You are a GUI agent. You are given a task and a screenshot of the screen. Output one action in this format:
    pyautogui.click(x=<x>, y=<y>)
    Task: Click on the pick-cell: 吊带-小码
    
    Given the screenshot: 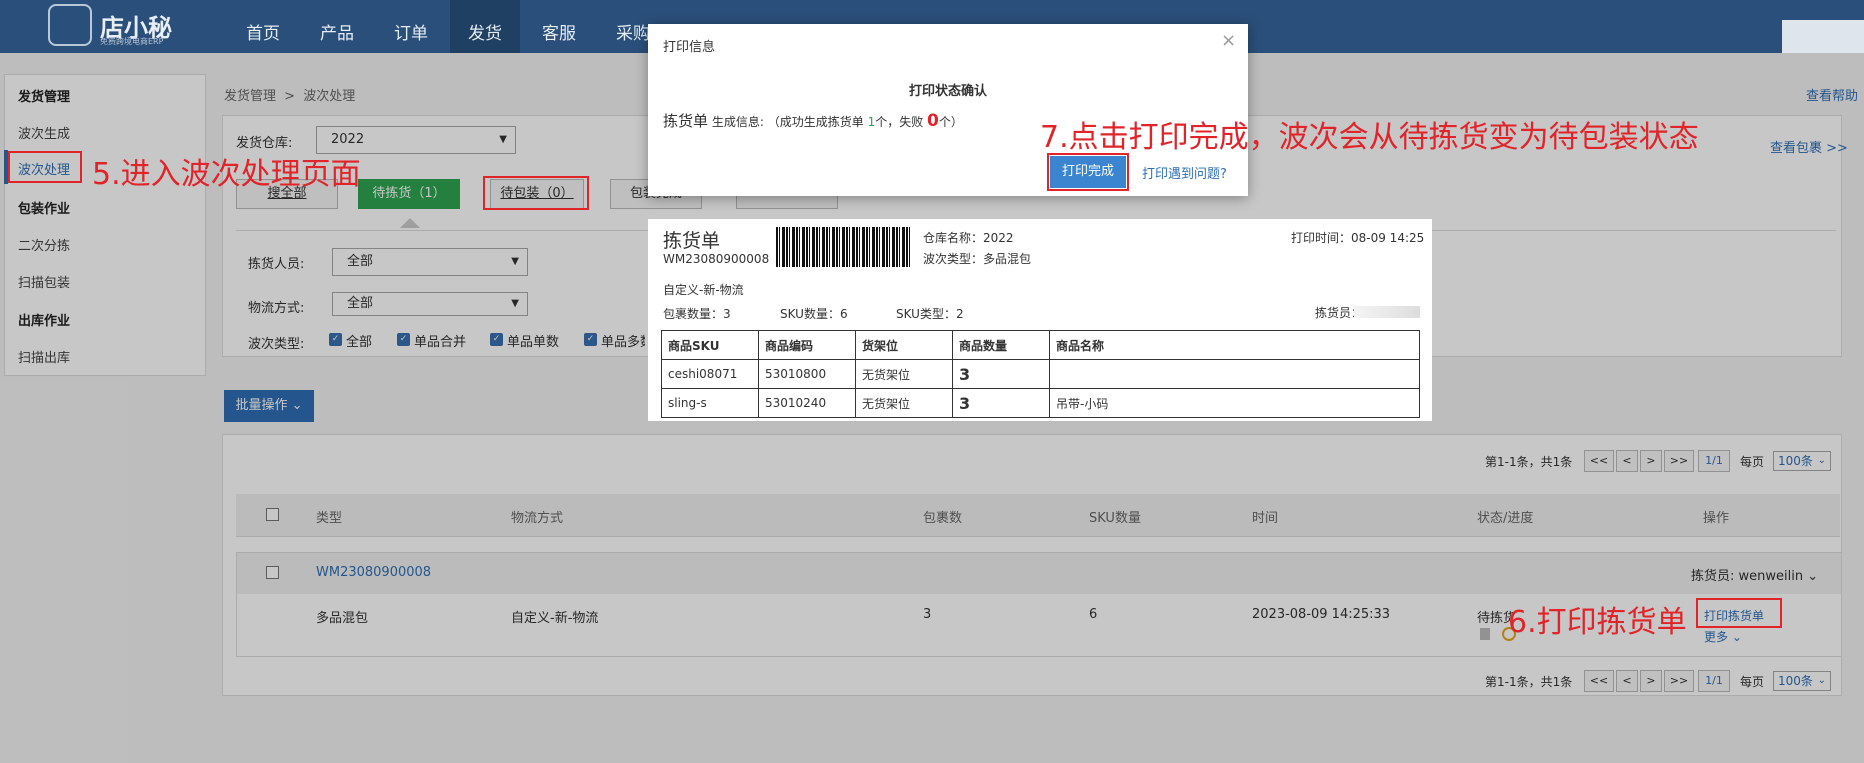 What is the action you would take?
    pyautogui.click(x=1234, y=403)
    